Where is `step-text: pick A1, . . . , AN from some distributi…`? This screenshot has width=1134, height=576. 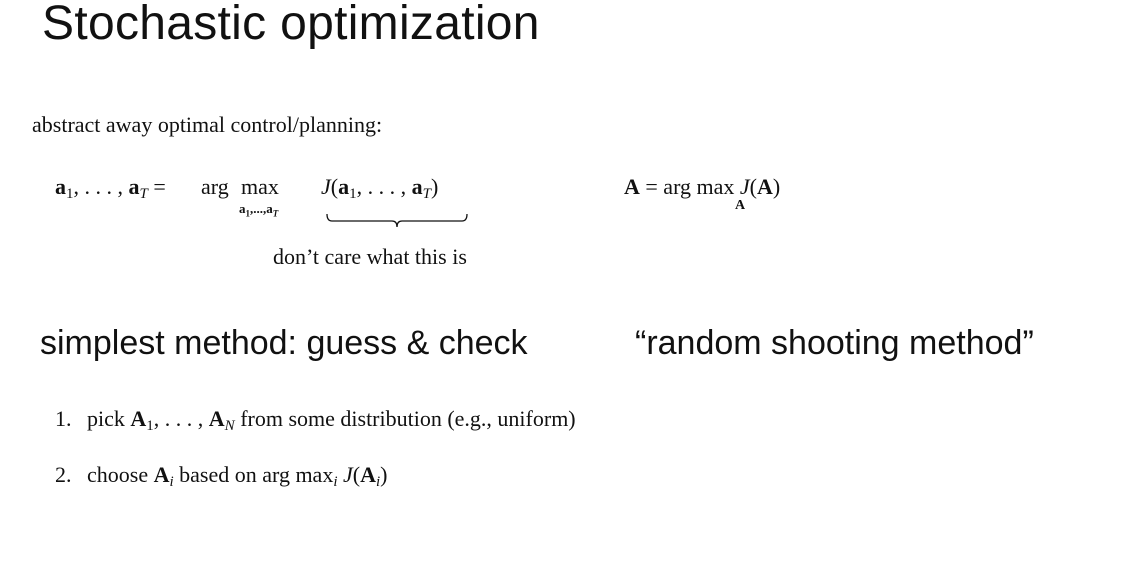
step-text: pick A1, . . . , AN from some distributi… is located at coordinates (331, 420).